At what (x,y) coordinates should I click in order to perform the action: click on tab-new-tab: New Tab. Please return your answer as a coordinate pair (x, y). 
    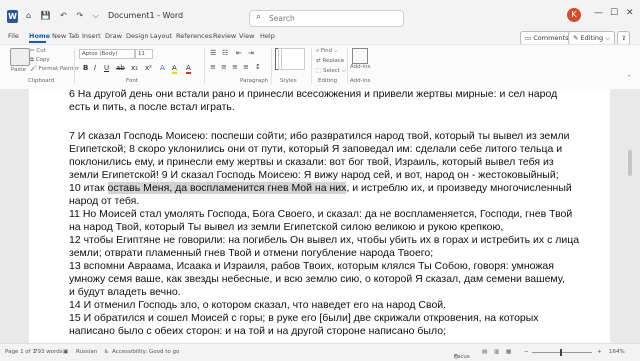
    Looking at the image, I should click on (65, 36).